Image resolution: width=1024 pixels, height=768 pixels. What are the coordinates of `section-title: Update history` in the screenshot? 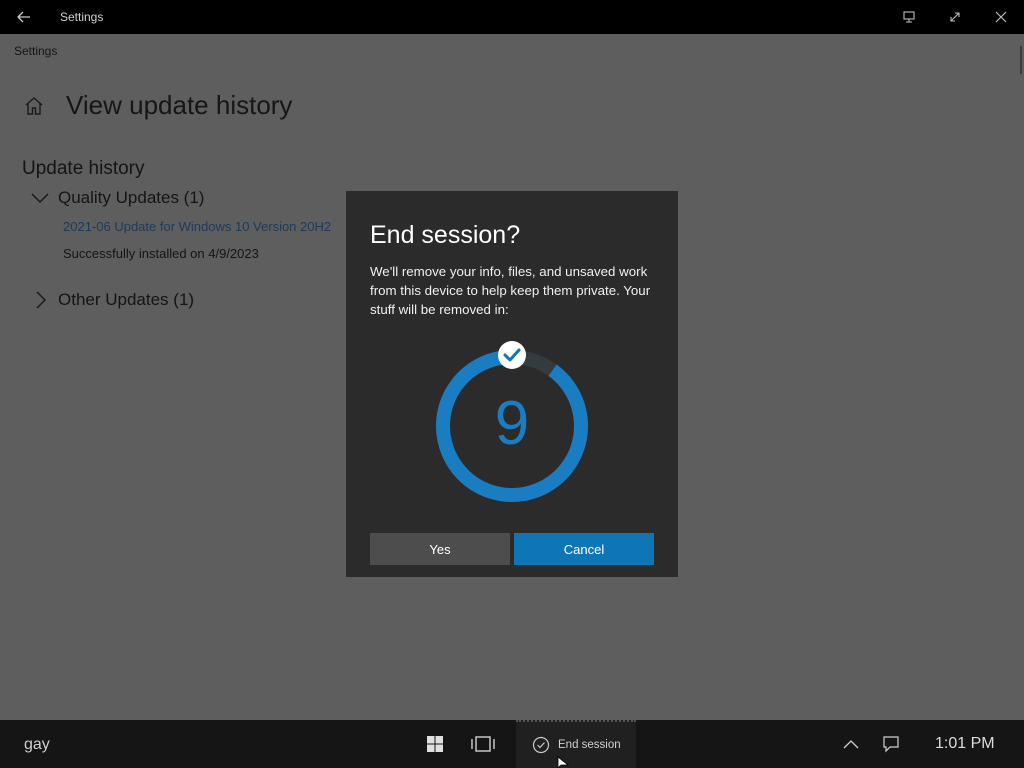 It's located at (83, 168).